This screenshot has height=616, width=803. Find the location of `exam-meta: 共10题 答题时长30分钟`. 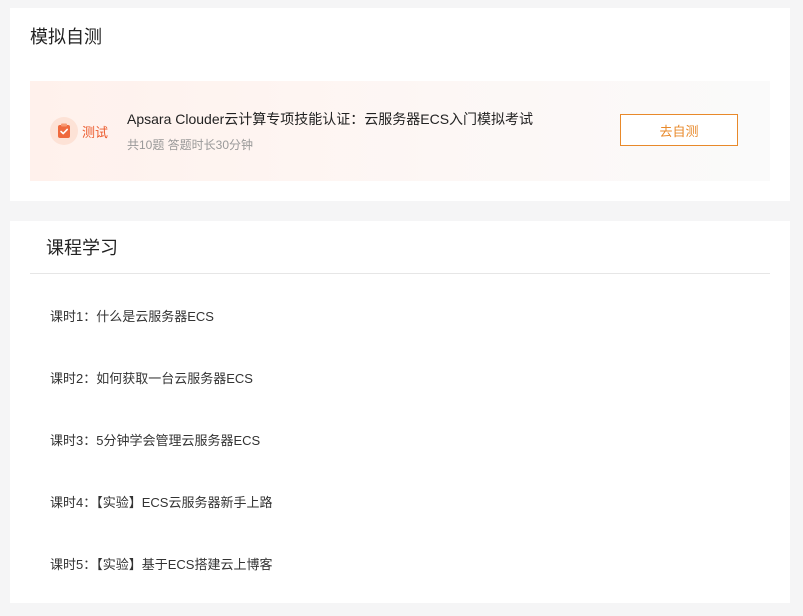

exam-meta: 共10题 答题时长30分钟 is located at coordinates (190, 145).